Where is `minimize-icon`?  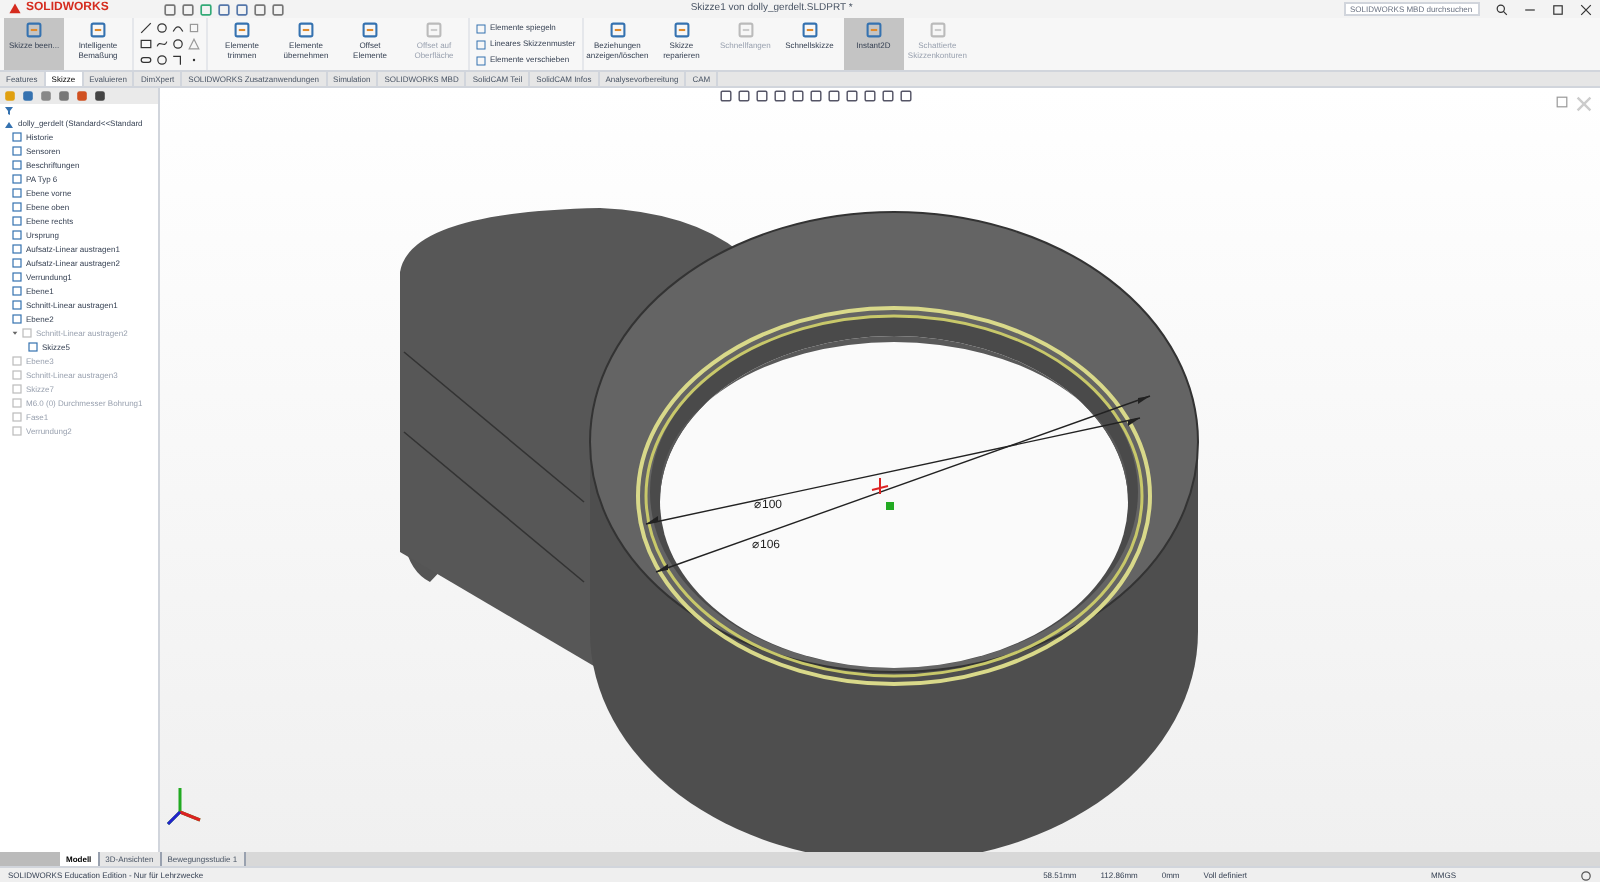 minimize-icon is located at coordinates (1530, 9).